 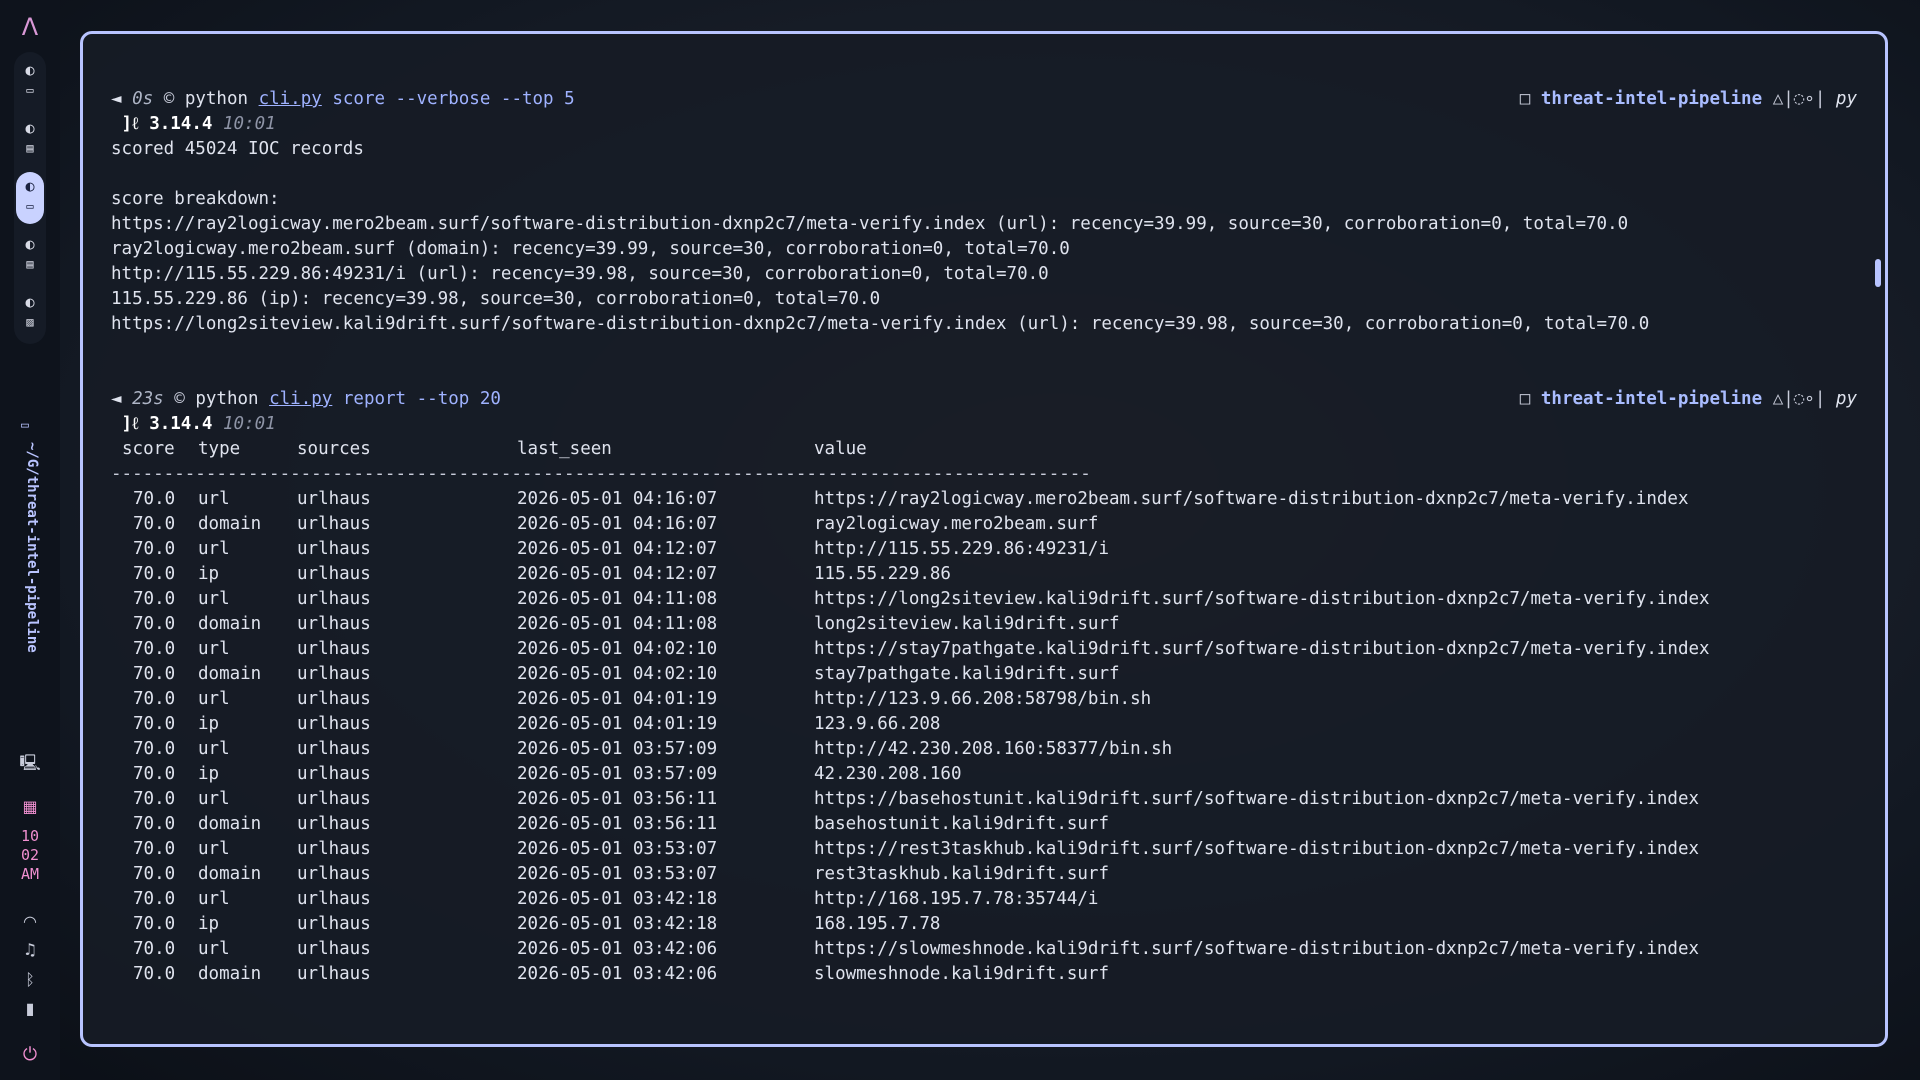 What do you see at coordinates (30, 1054) in the screenshot?
I see `power-icon: ⏻` at bounding box center [30, 1054].